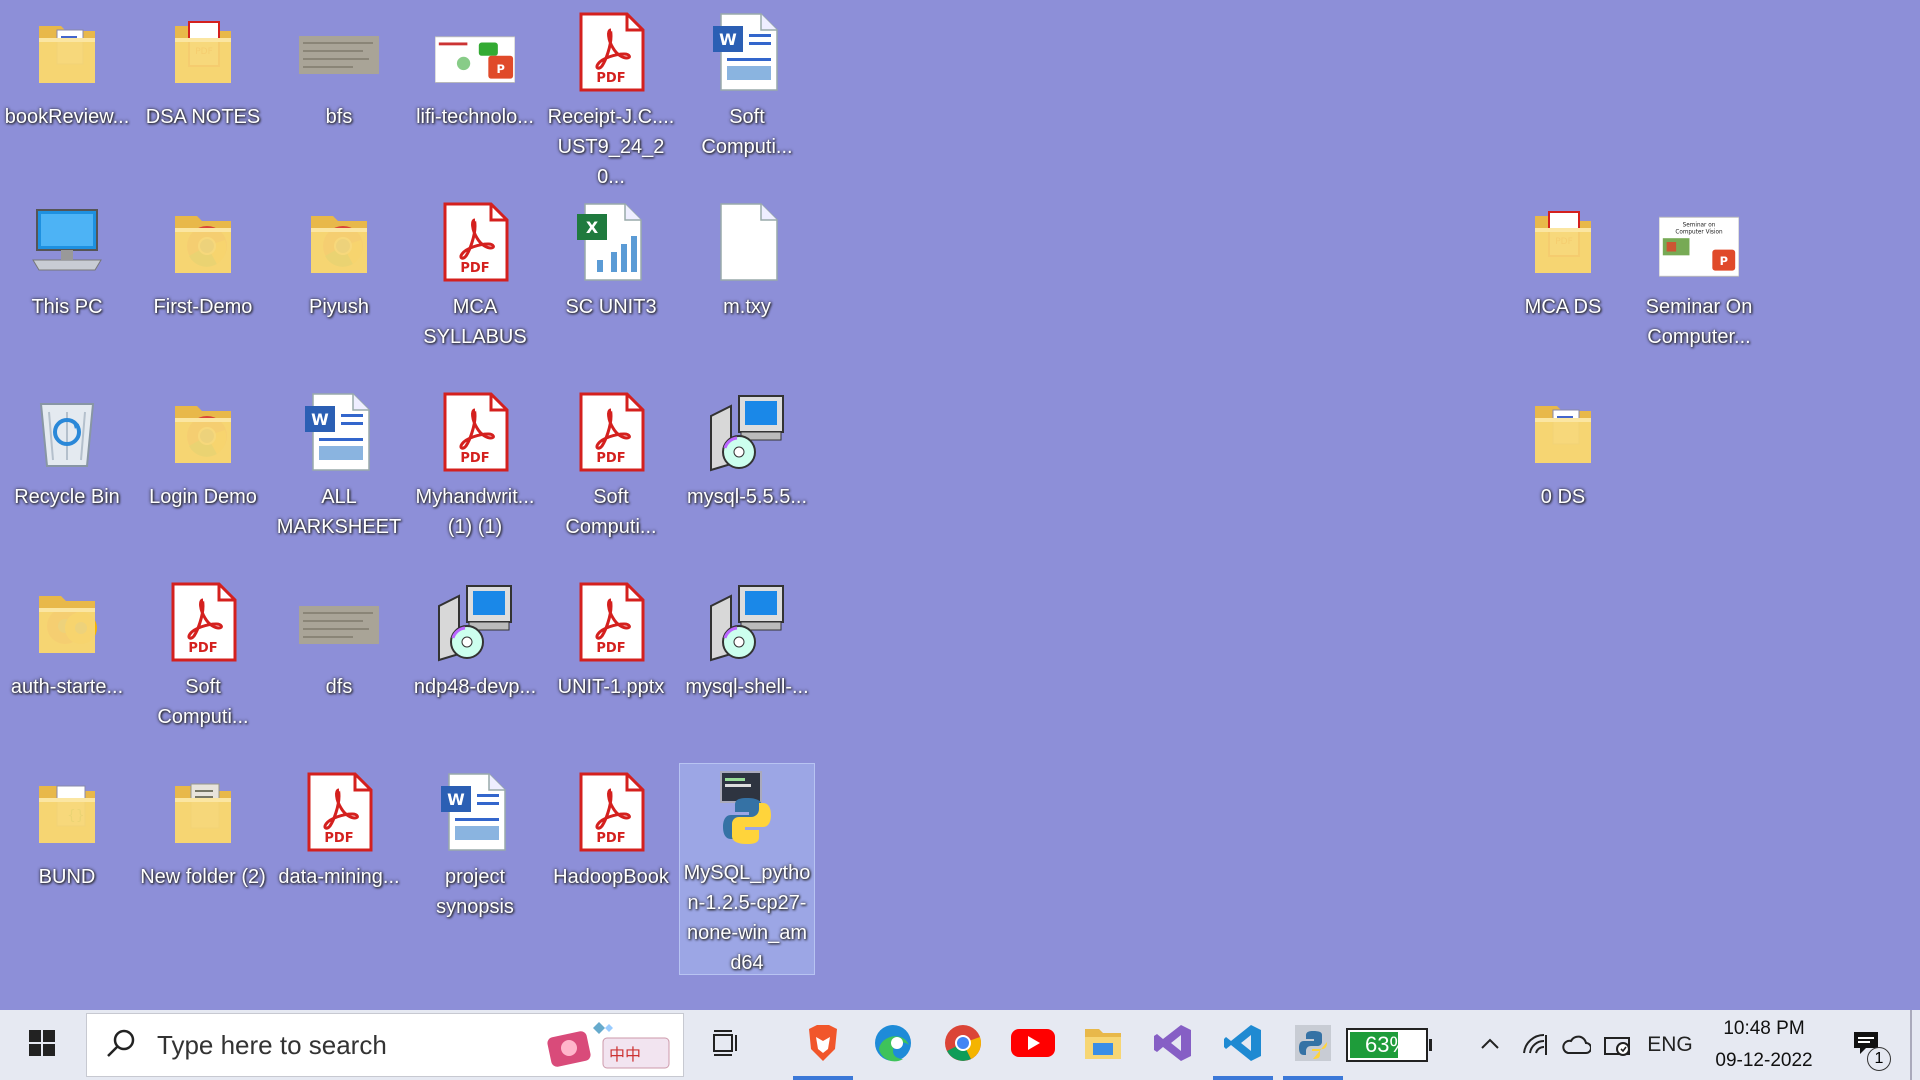  I want to click on desktop-icon-label: dfs, so click(339, 687).